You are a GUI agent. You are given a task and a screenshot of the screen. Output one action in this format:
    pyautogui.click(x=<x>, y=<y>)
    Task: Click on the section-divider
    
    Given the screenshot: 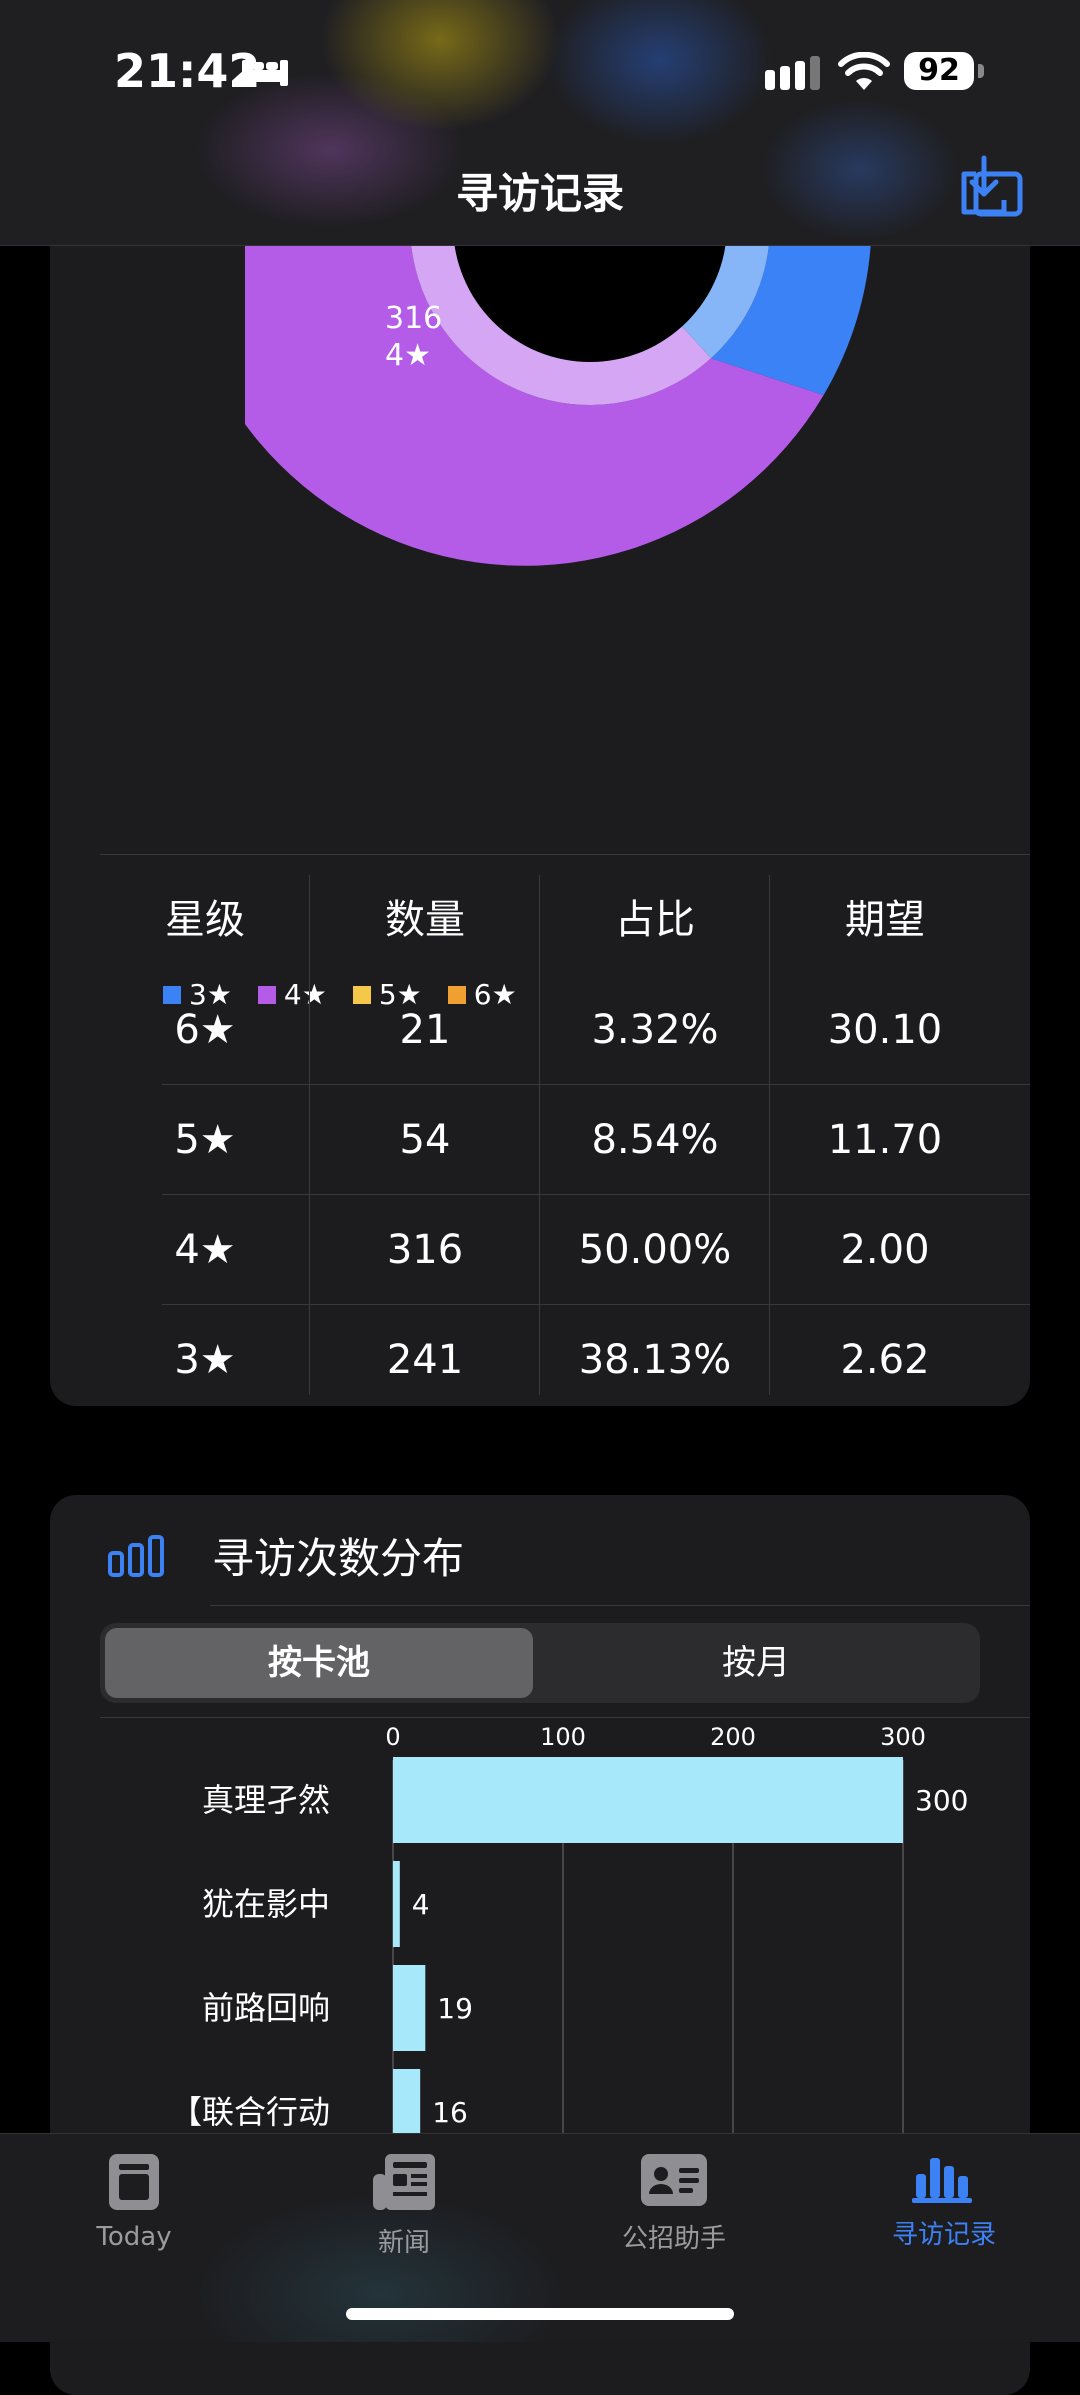 What is the action you would take?
    pyautogui.click(x=620, y=1605)
    